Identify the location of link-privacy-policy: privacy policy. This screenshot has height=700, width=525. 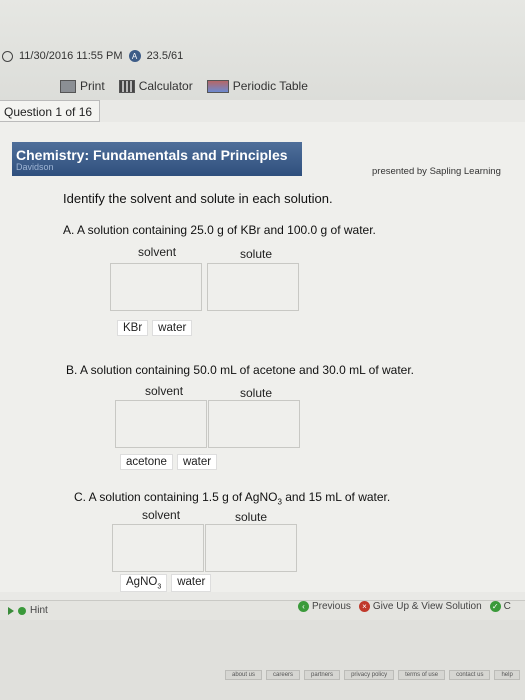
(369, 675).